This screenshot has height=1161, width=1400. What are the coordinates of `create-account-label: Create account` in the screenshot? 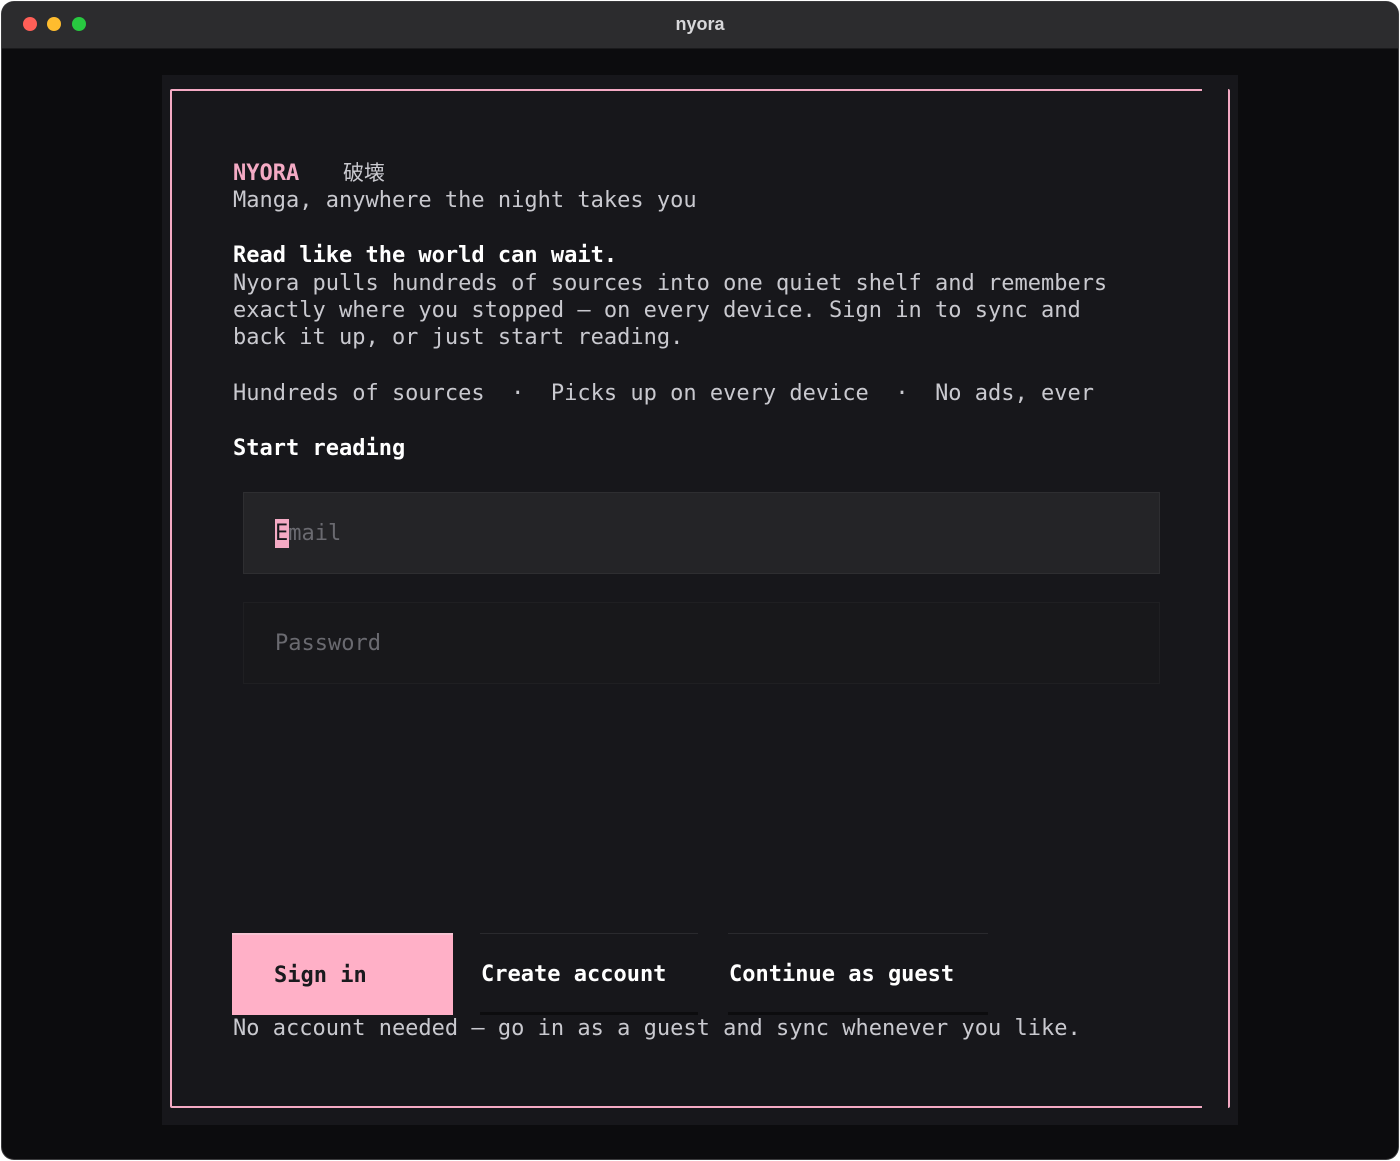 It's located at (574, 974).